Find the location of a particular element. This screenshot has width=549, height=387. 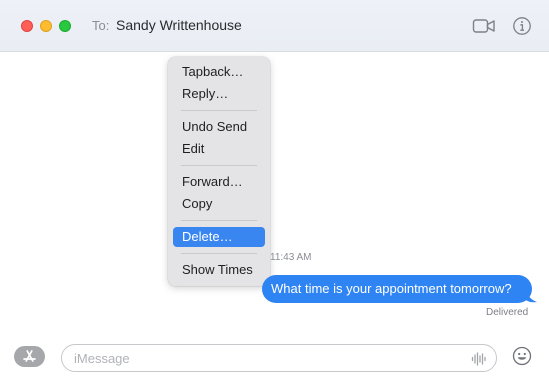

info-icon is located at coordinates (522, 26).